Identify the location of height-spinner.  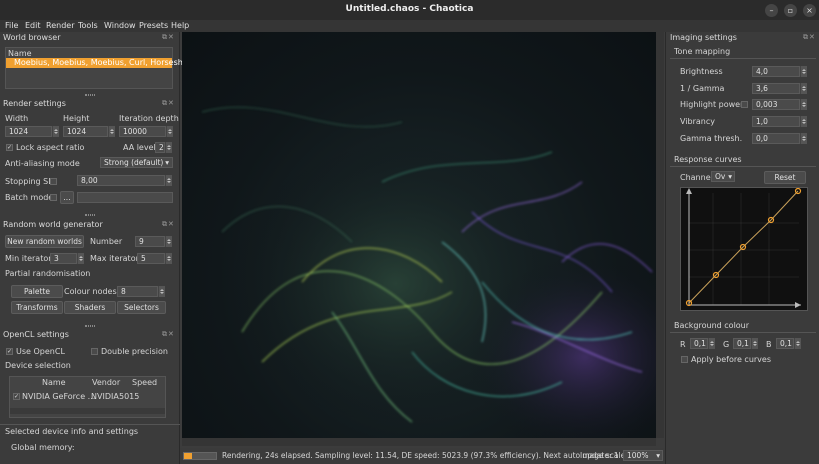
(111, 131).